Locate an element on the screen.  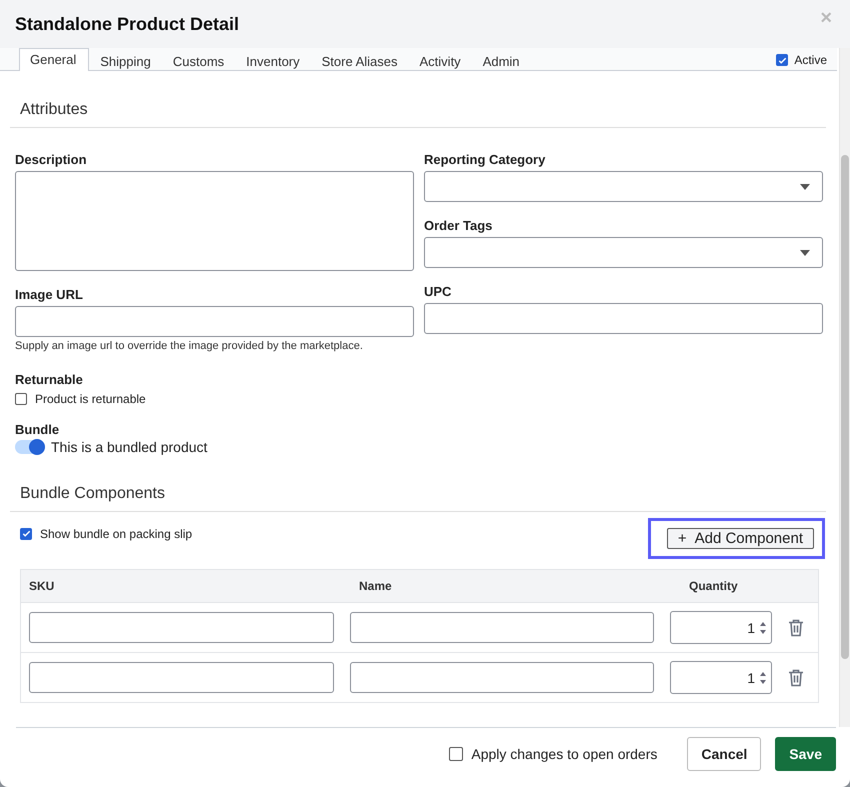
field-label: UPC is located at coordinates (438, 291).